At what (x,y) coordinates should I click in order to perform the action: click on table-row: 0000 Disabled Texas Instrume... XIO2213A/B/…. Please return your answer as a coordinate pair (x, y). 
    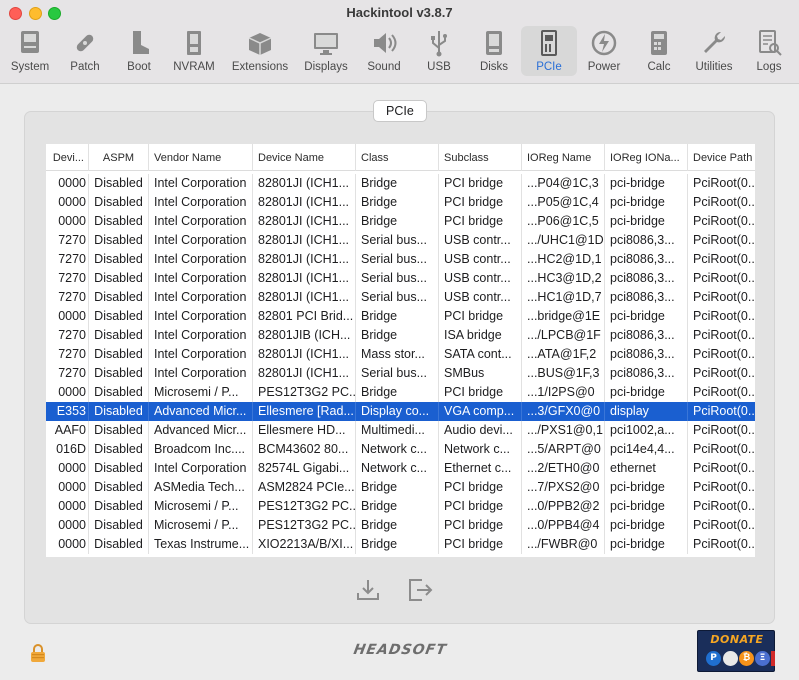
    Looking at the image, I should click on (400, 544).